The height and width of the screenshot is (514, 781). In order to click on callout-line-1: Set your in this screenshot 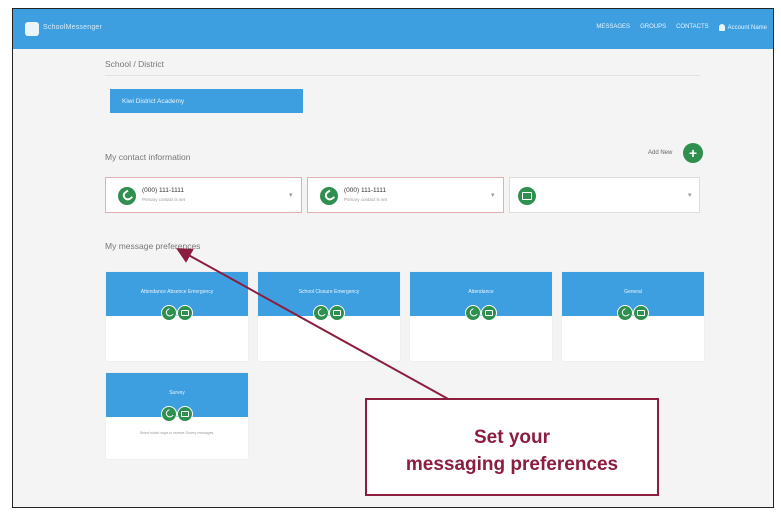, I will do `click(512, 437)`.